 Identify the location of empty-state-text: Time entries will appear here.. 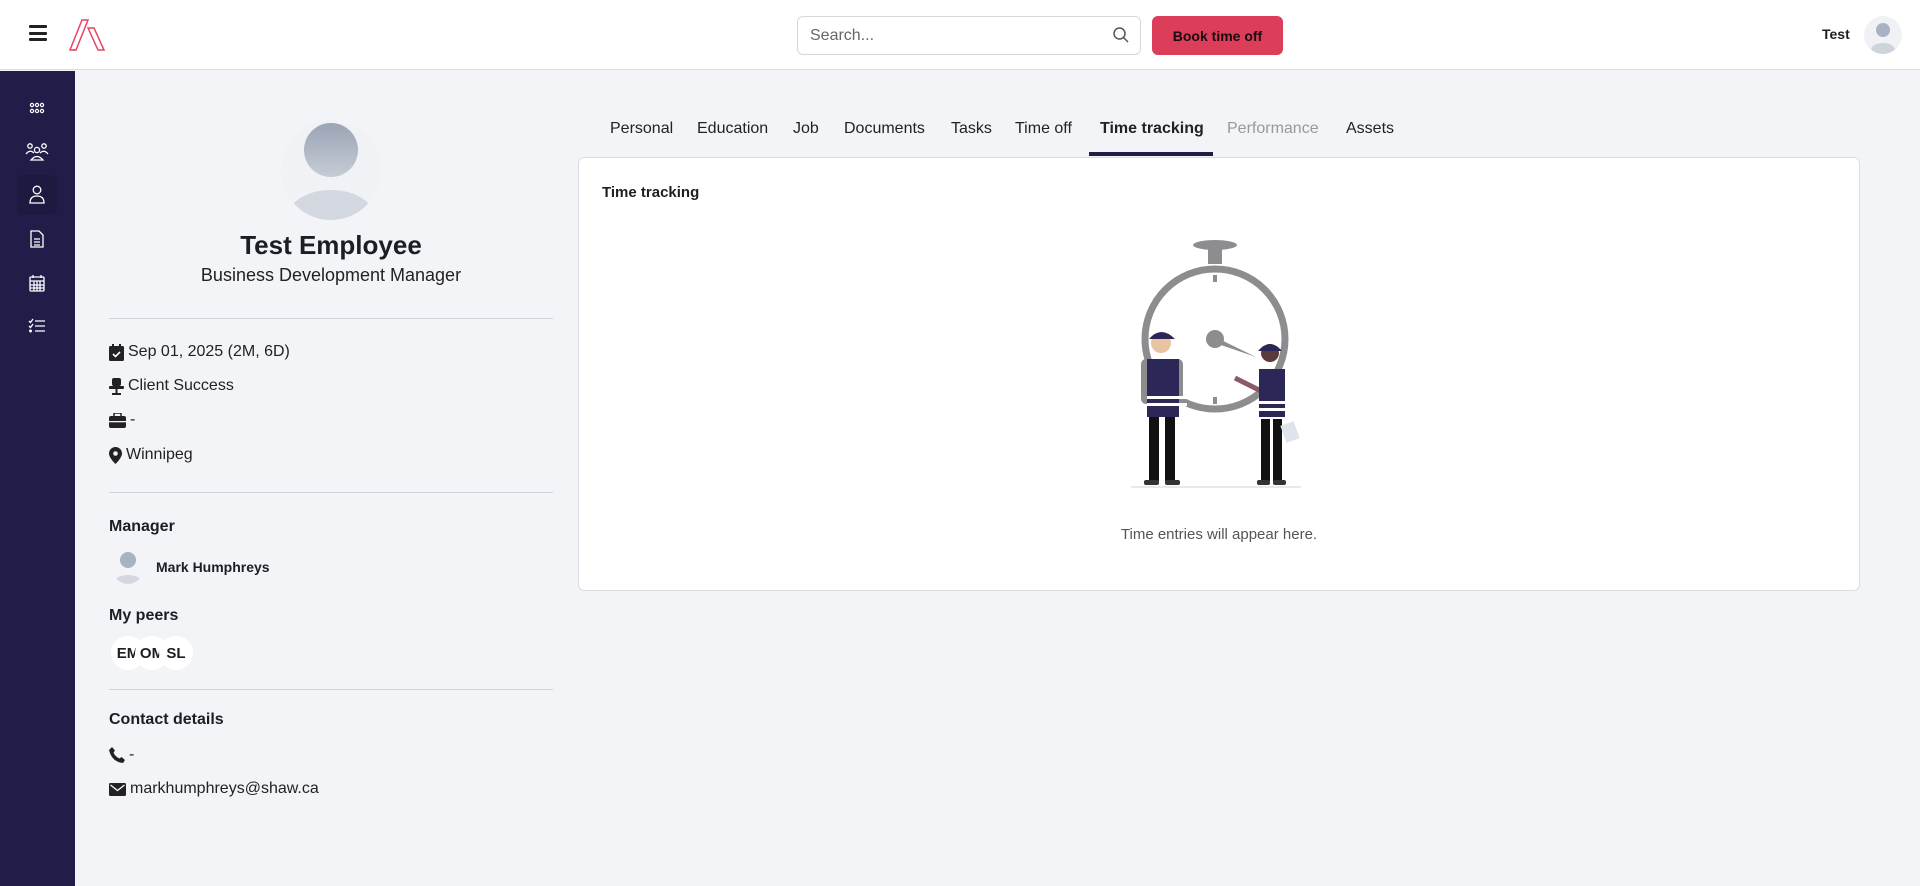
(1219, 534).